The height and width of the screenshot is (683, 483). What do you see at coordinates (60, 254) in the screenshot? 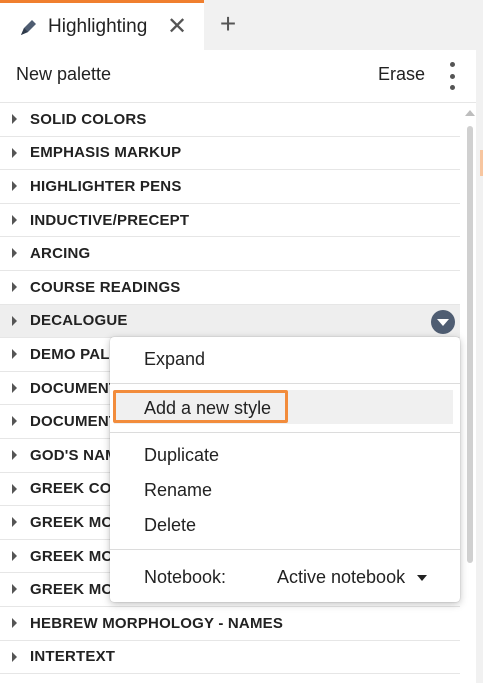
I see `palette-name: ARCING` at bounding box center [60, 254].